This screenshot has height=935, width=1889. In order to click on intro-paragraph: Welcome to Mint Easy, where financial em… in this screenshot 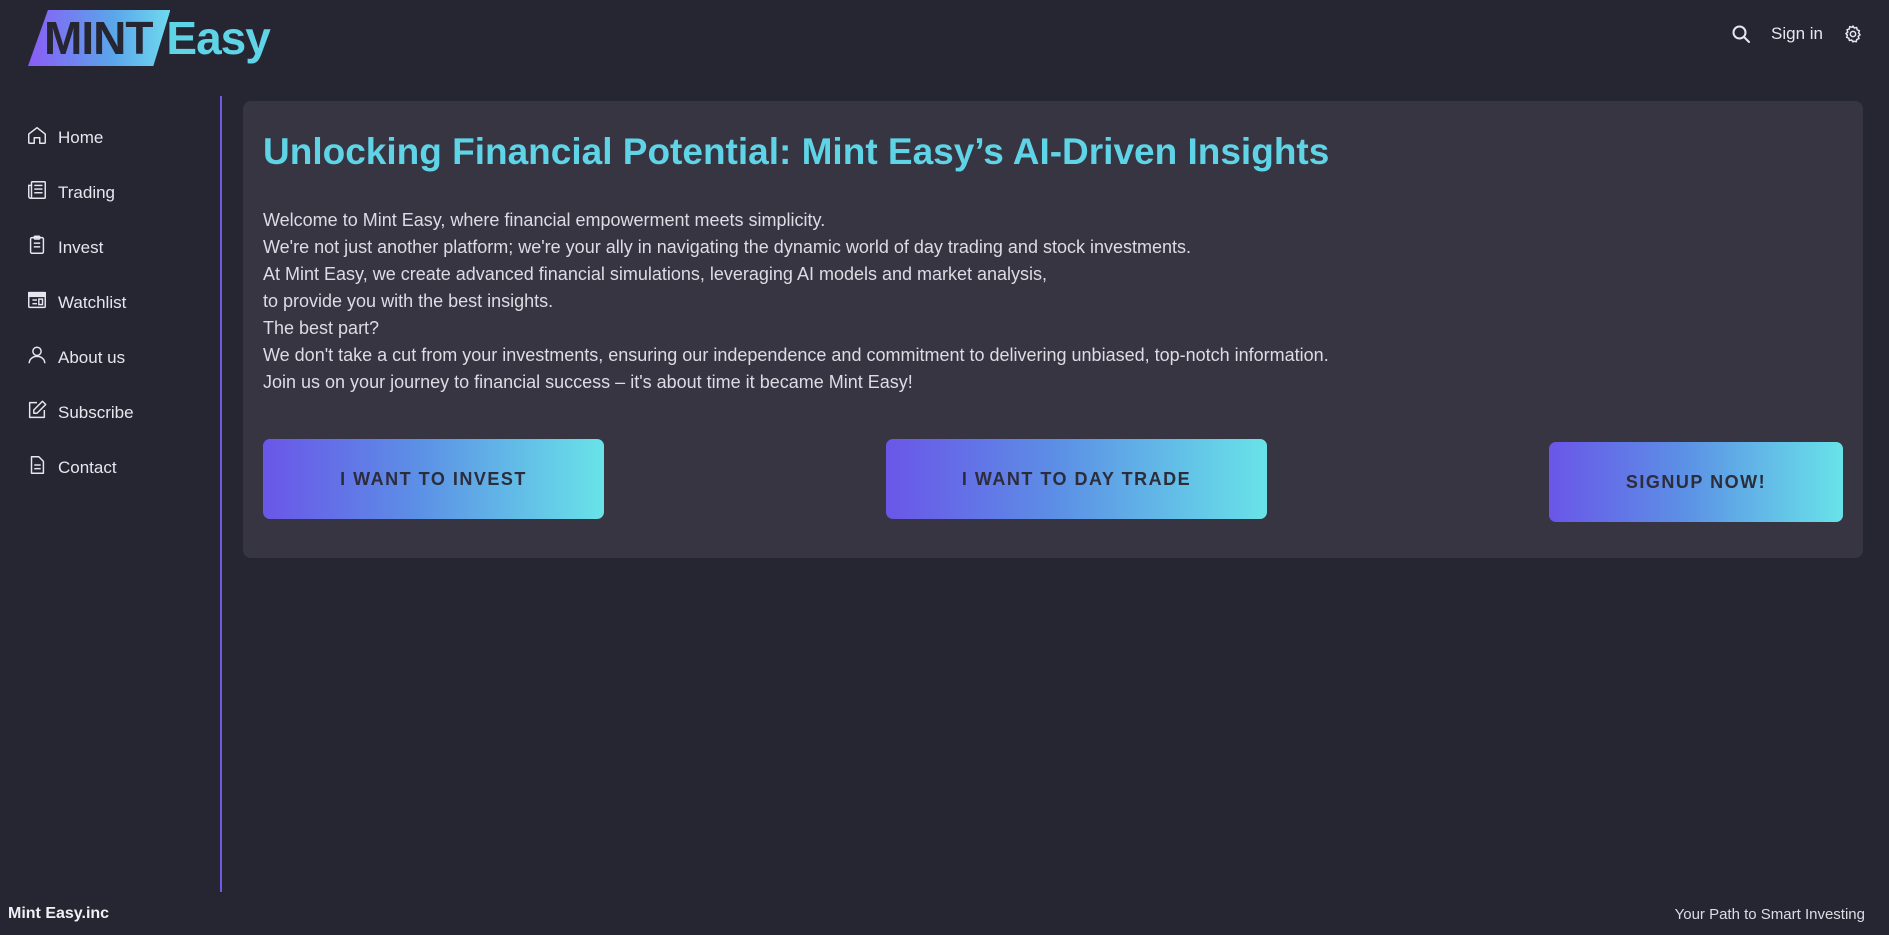, I will do `click(544, 220)`.